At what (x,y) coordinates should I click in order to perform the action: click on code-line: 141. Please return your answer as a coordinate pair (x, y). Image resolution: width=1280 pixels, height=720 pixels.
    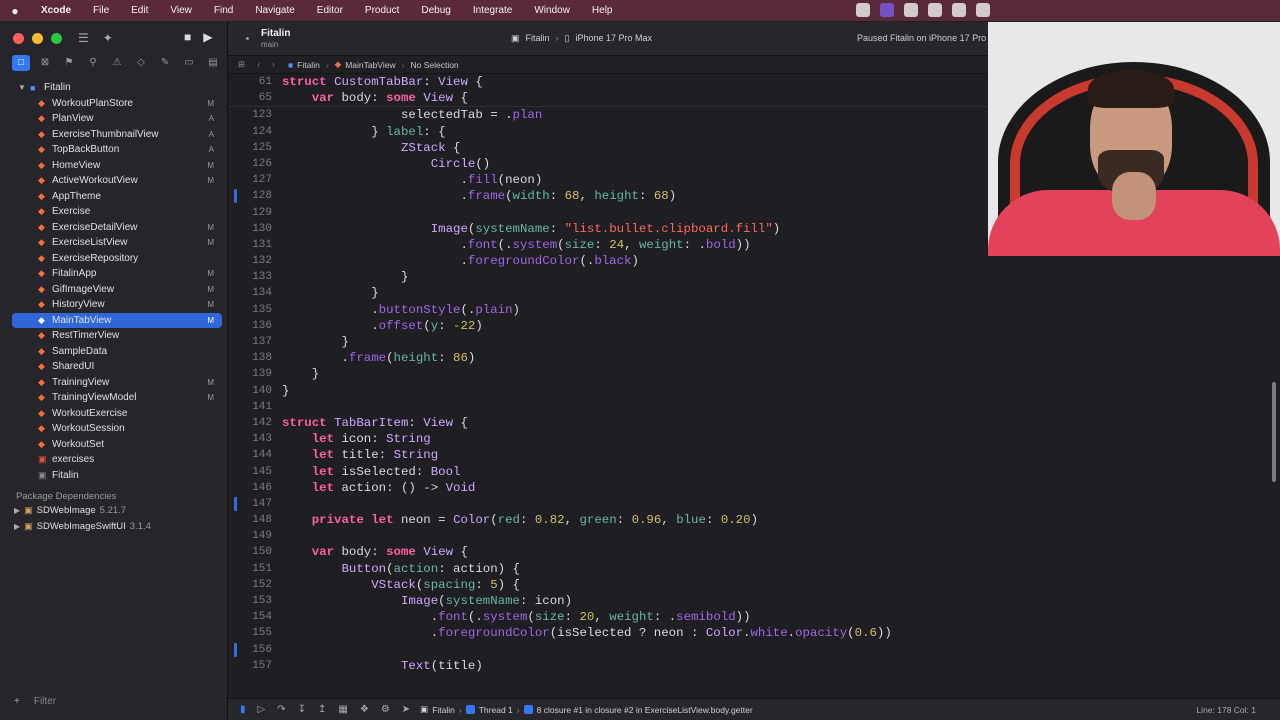
    Looking at the image, I should click on (754, 407).